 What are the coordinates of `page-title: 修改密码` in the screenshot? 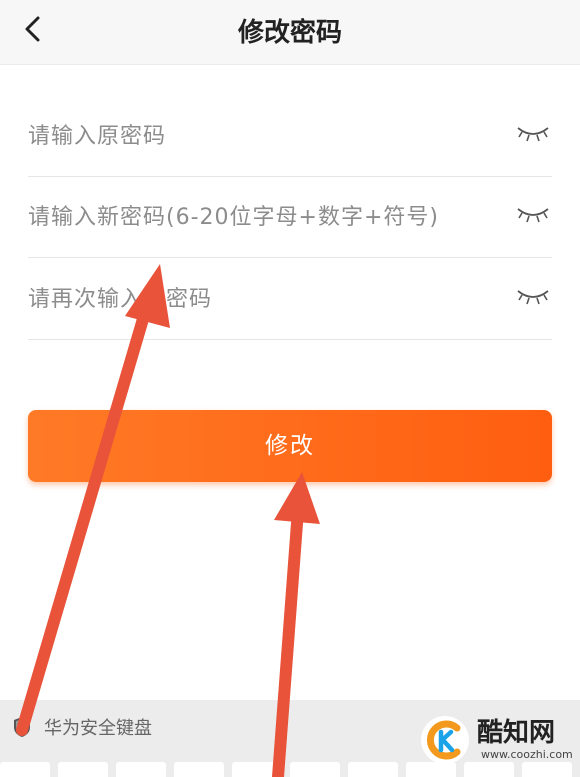 It's located at (289, 33).